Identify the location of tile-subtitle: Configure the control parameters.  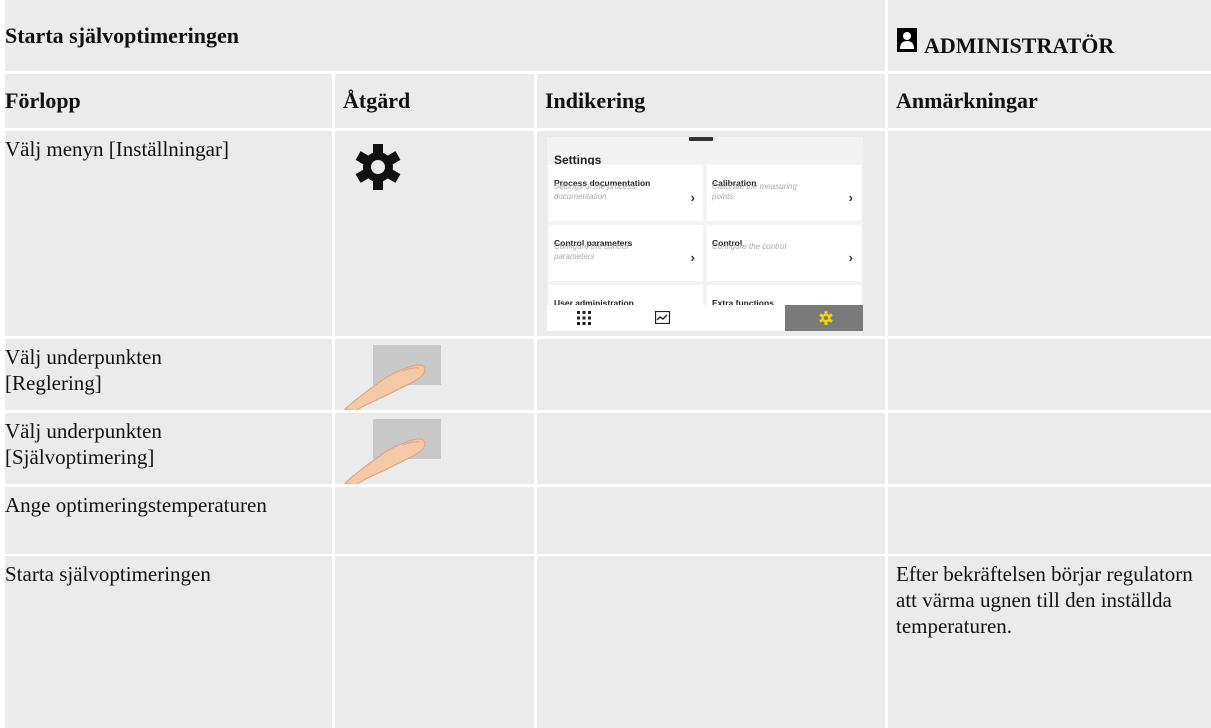
(591, 251).